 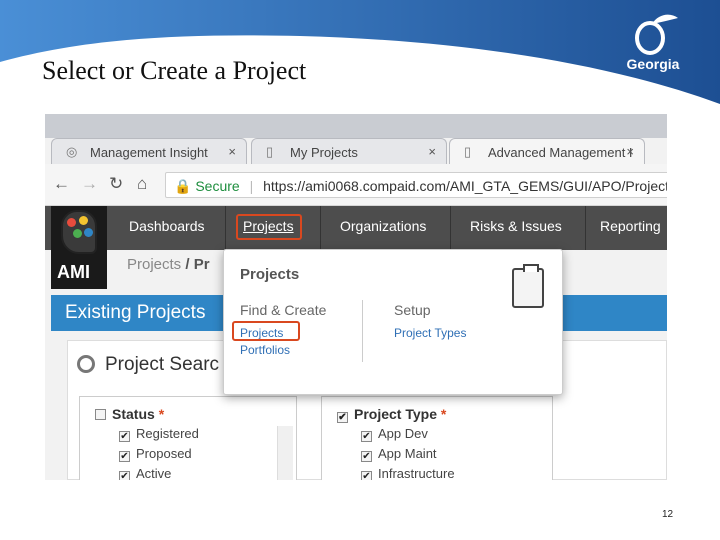 I want to click on status-select-all-checkbox, so click(x=100, y=414).